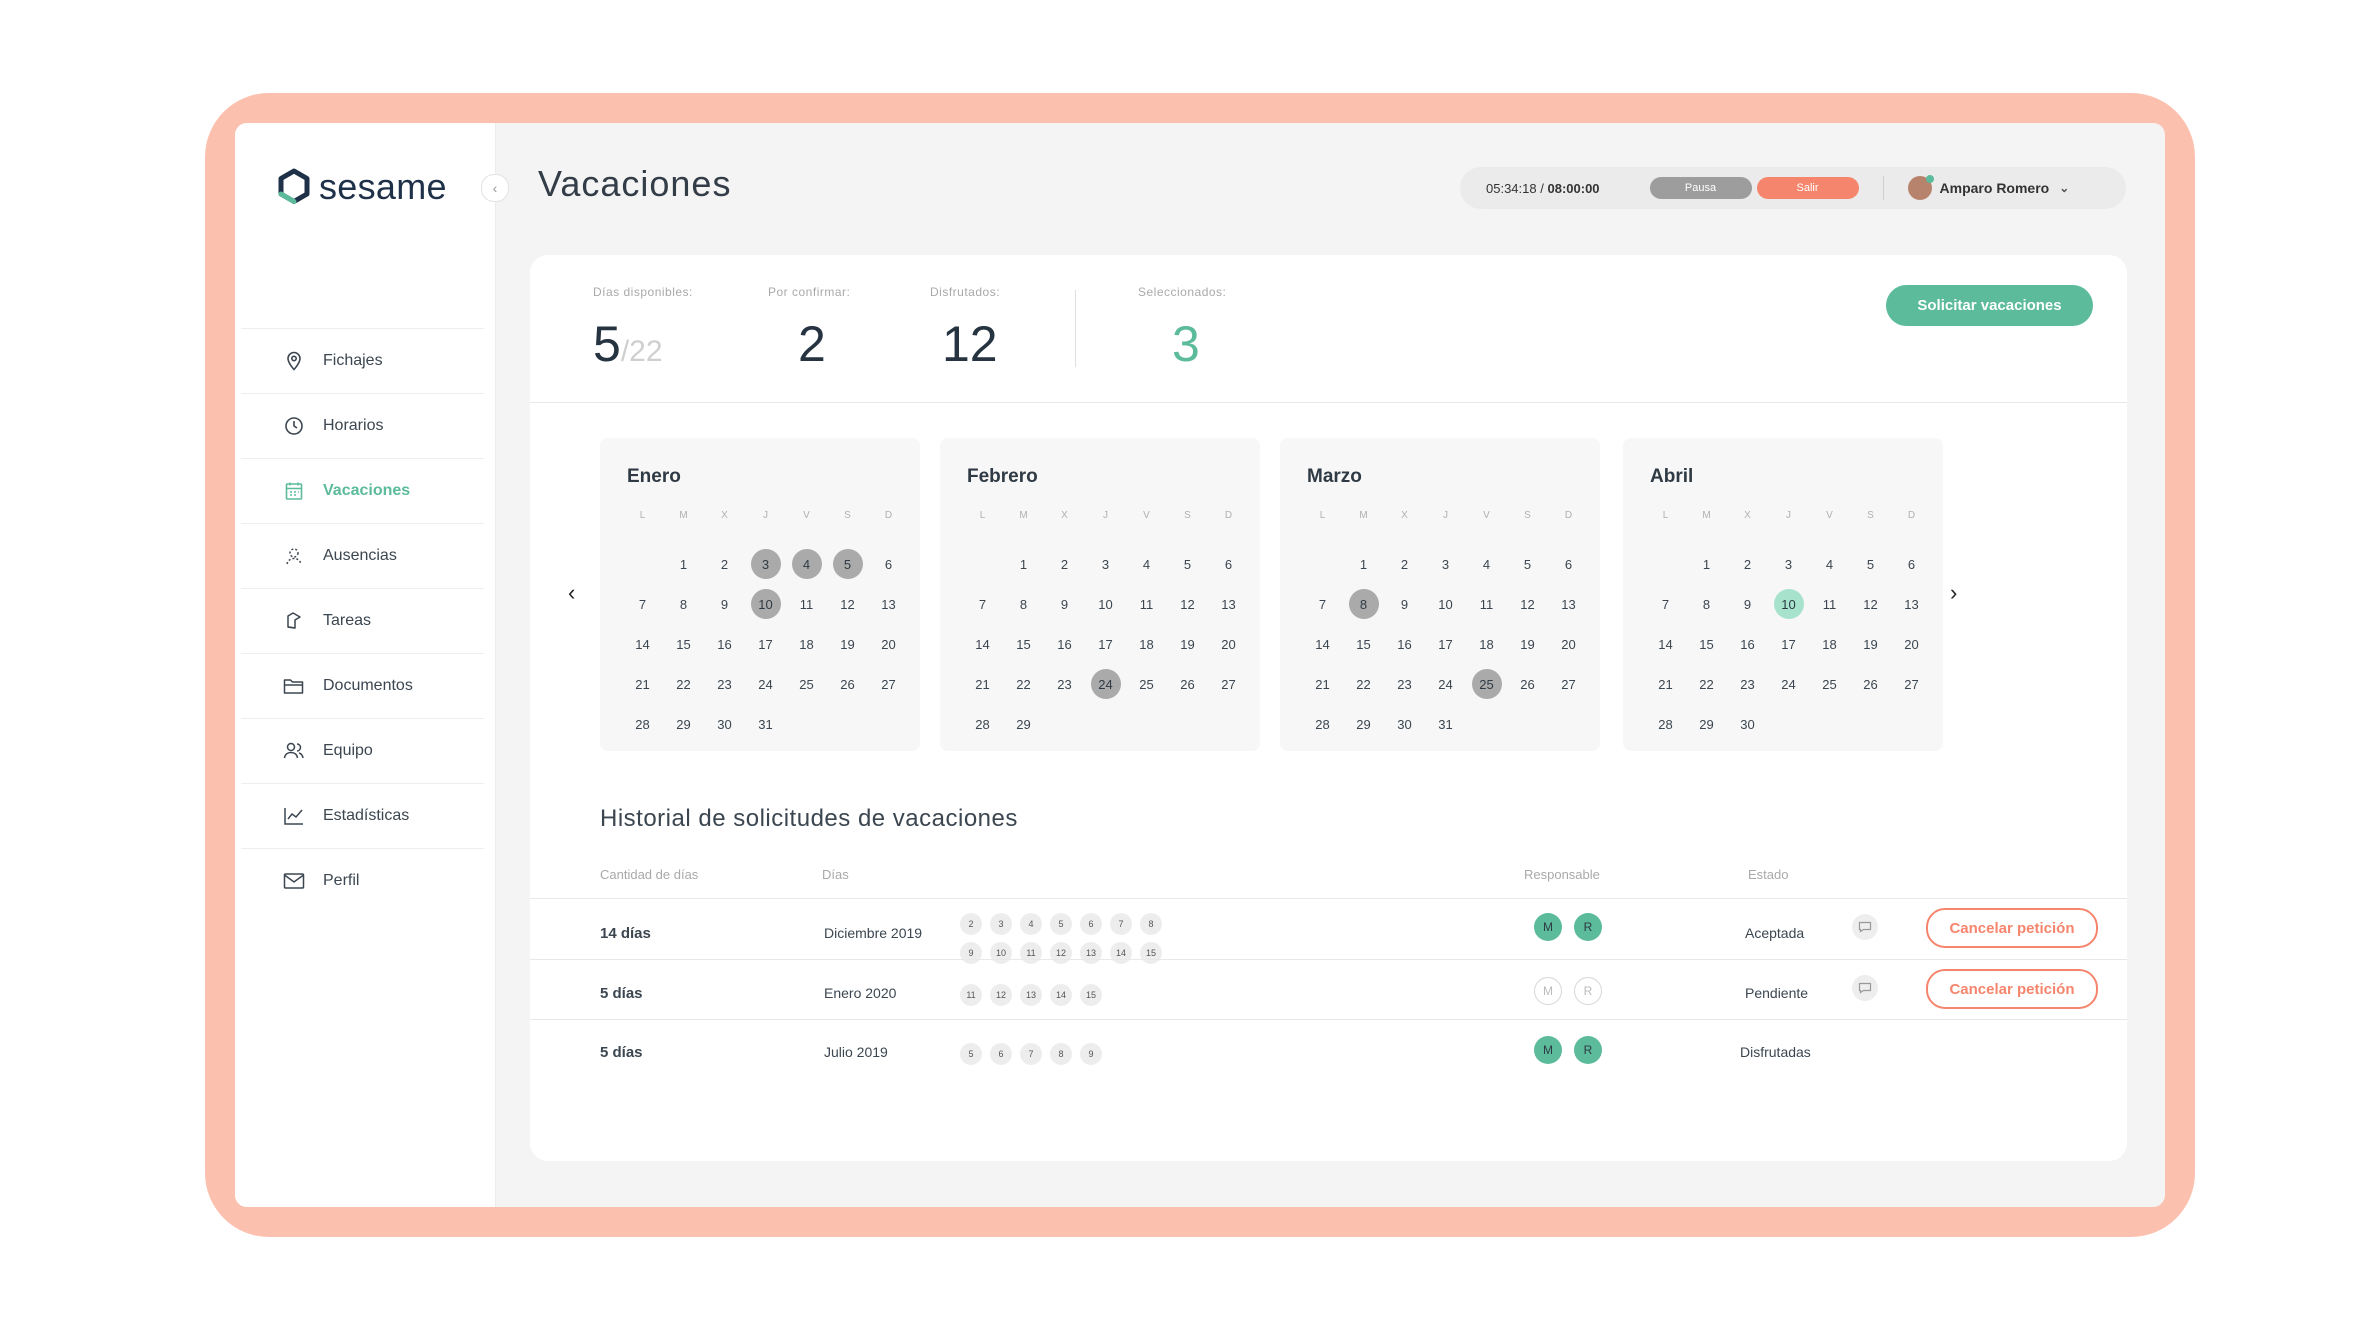 This screenshot has width=2357, height=1326. What do you see at coordinates (1989, 305) in the screenshot?
I see `request-vacation-button: Solicitar vacaciones` at bounding box center [1989, 305].